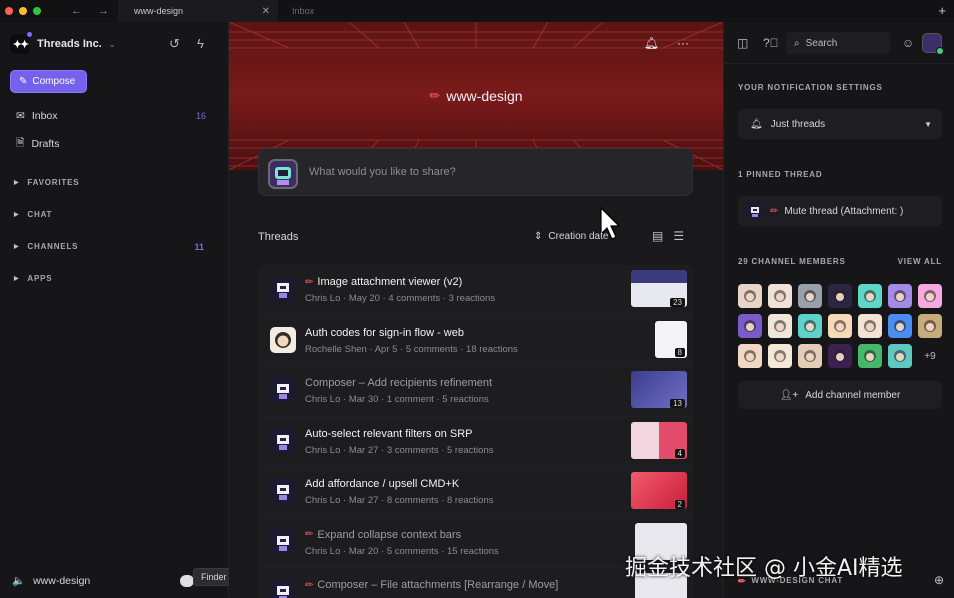 This screenshot has height=598, width=954. I want to click on lightning-icon: ϟ, so click(200, 43).